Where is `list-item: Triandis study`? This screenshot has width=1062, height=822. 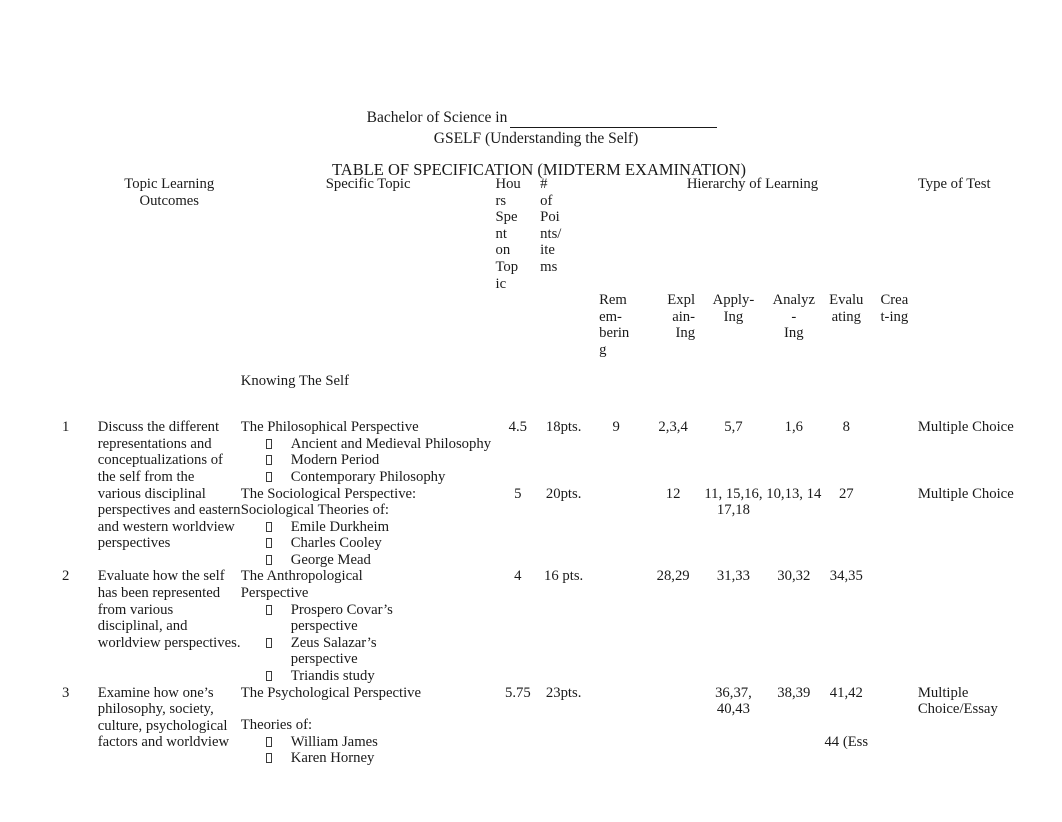
list-item: Triandis study is located at coordinates (368, 676).